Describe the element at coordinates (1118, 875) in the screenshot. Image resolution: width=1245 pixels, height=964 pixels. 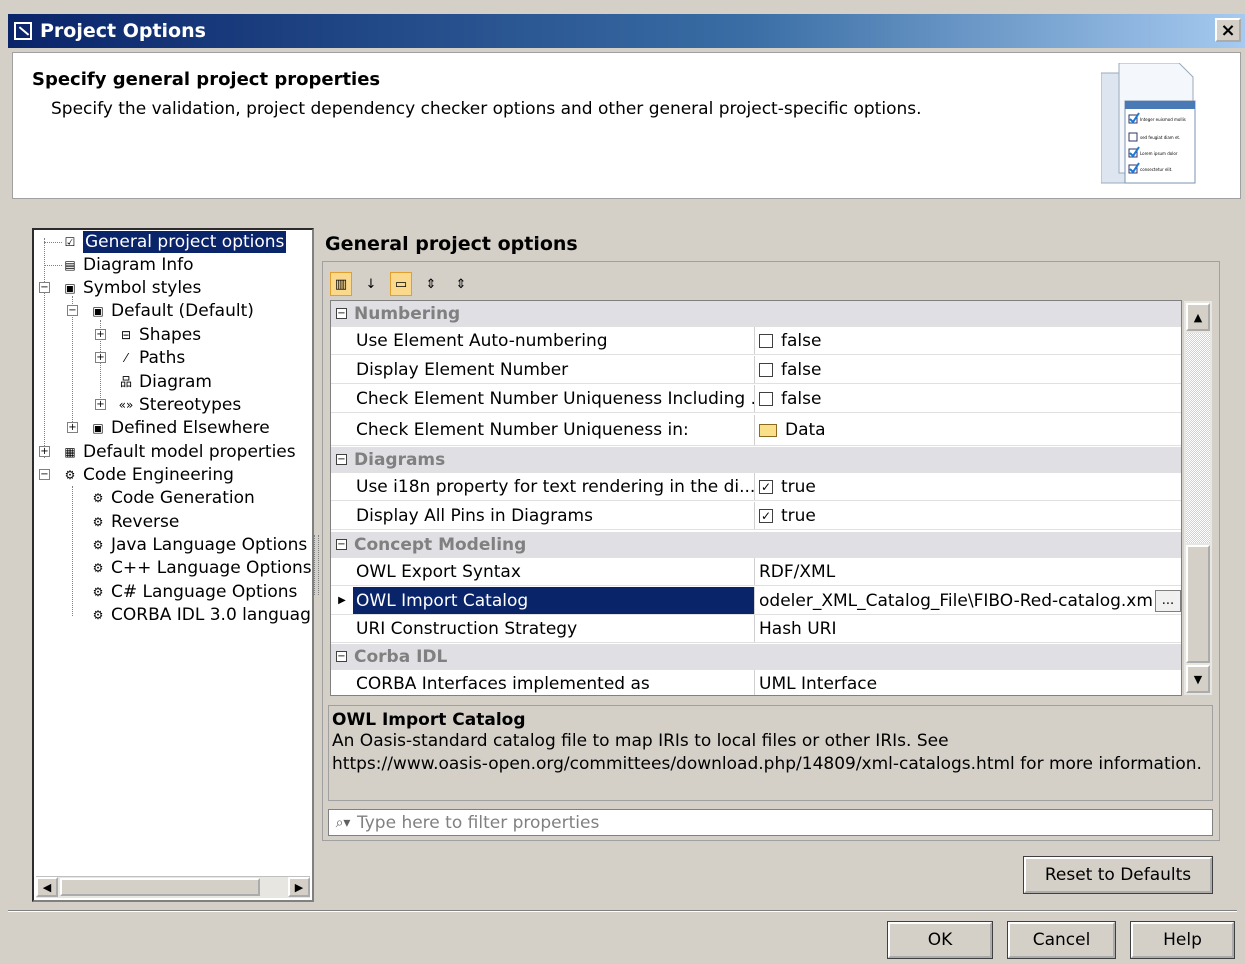
I see `reset-defaults-button: Reset to Defaults` at that location.